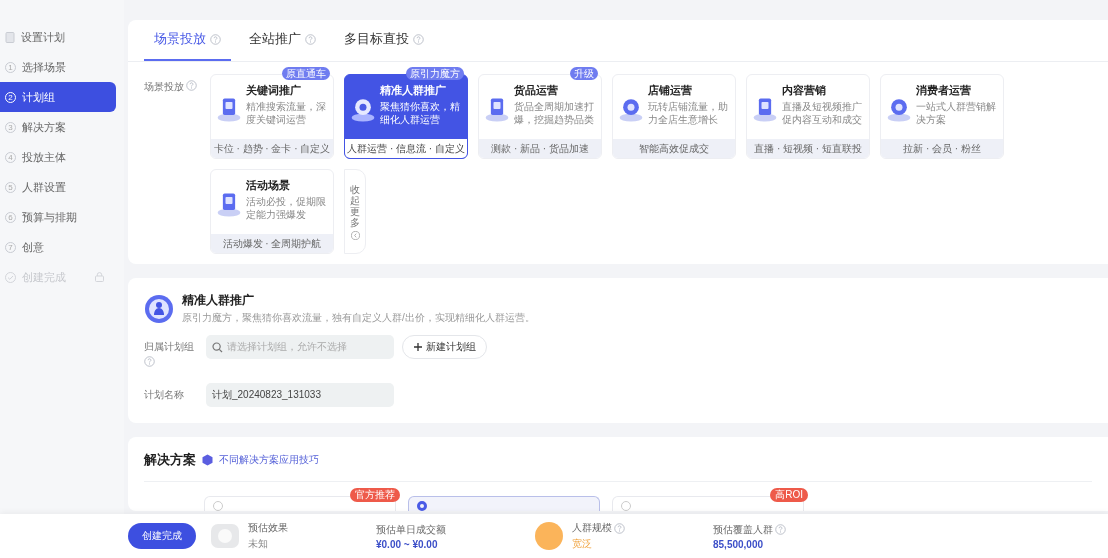 This screenshot has width=1108, height=558. What do you see at coordinates (268, 185) in the screenshot?
I see `card-title: 活动场景` at bounding box center [268, 185].